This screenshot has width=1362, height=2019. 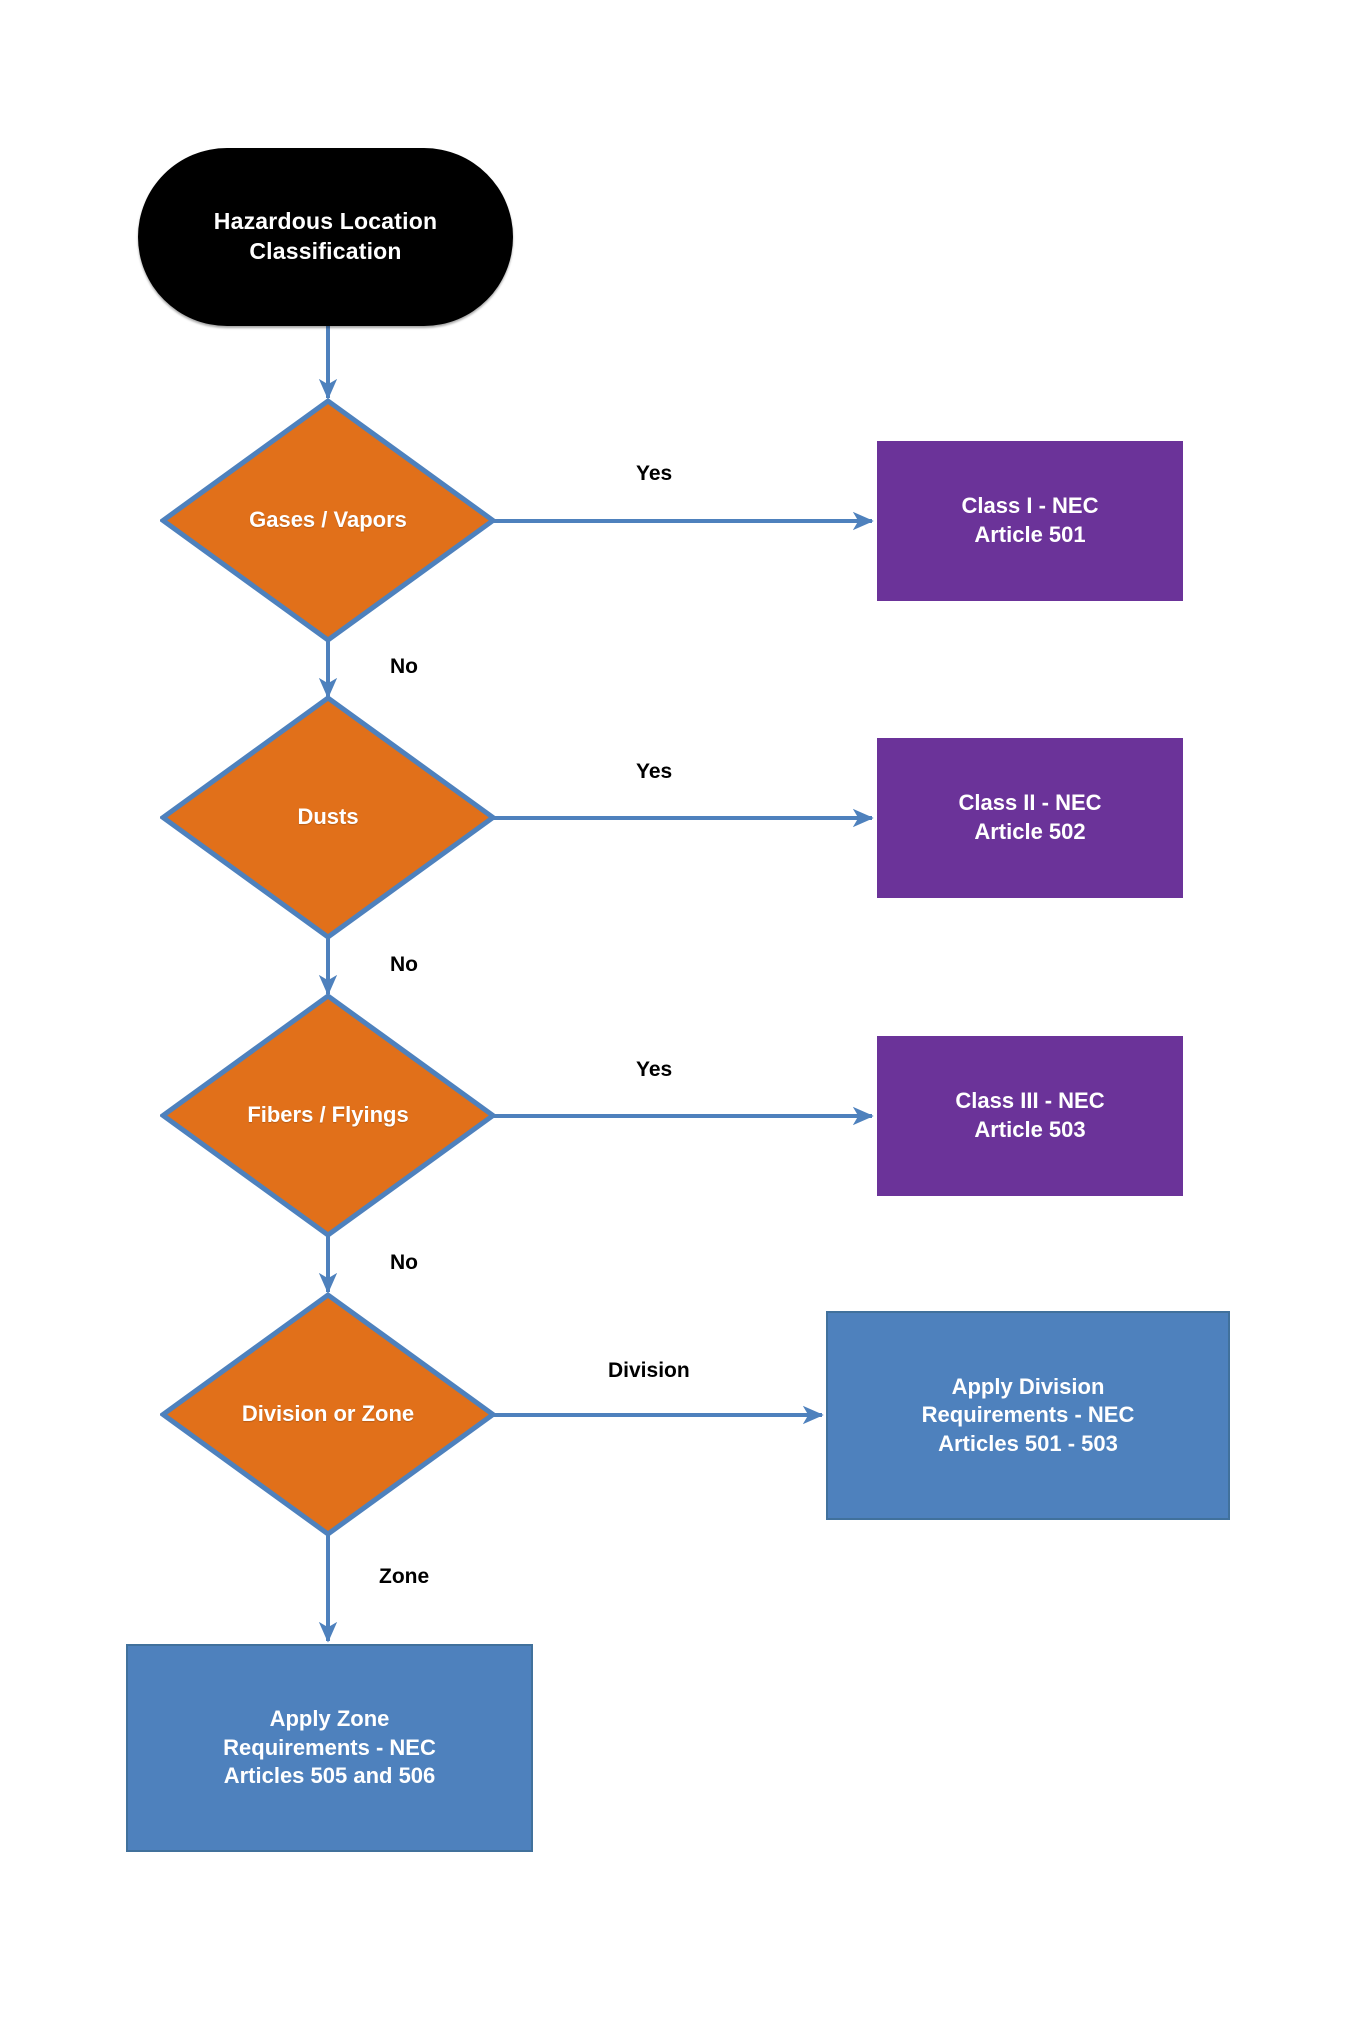 What do you see at coordinates (404, 666) in the screenshot?
I see `edge-label-gases-no: No` at bounding box center [404, 666].